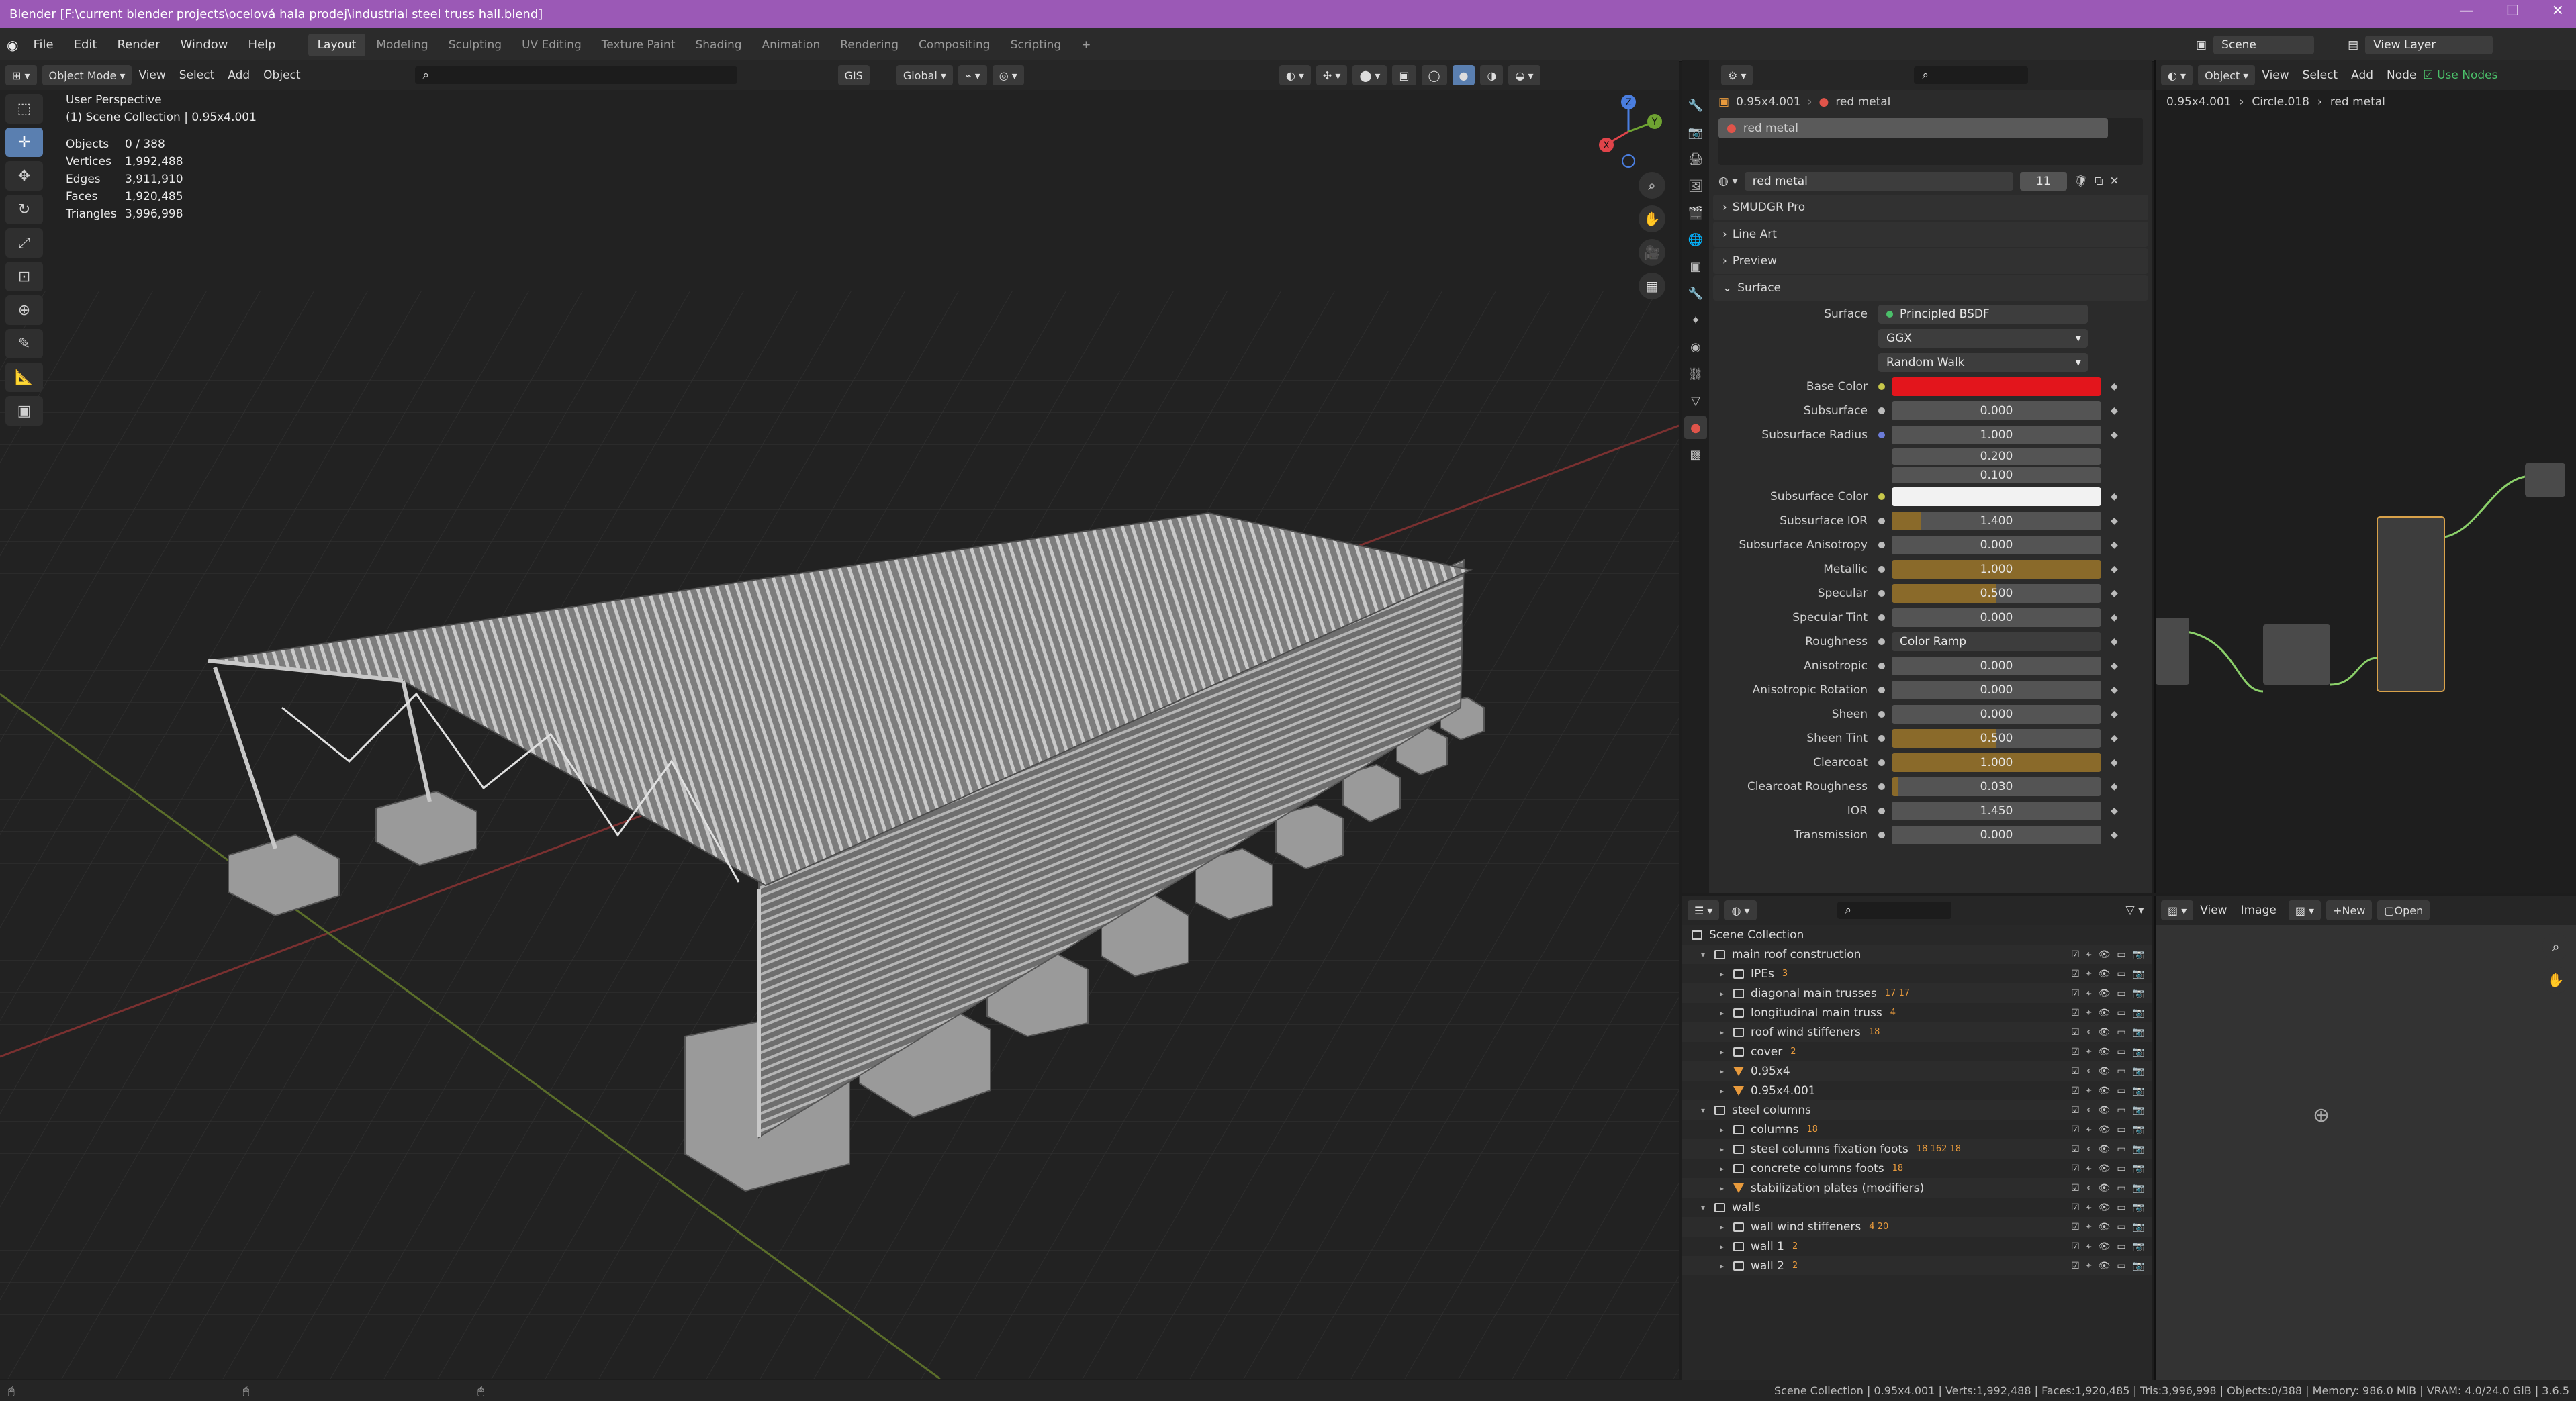 Image resolution: width=2576 pixels, height=1401 pixels. What do you see at coordinates (1768, 102) in the screenshot?
I see `breadcrumb-object: 0.95x4.001` at bounding box center [1768, 102].